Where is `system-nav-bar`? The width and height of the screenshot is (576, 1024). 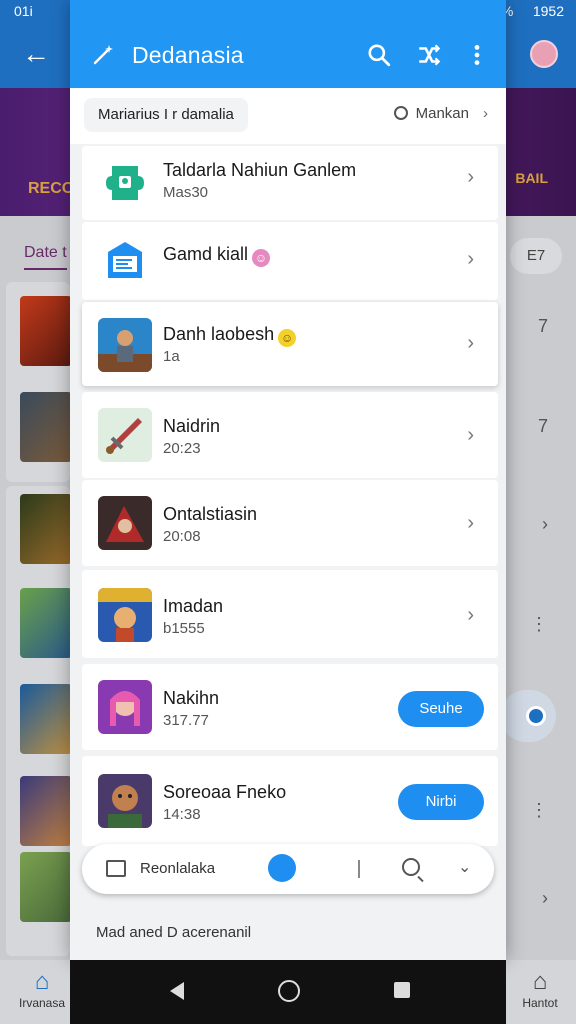
system-nav-bar is located at coordinates (288, 992).